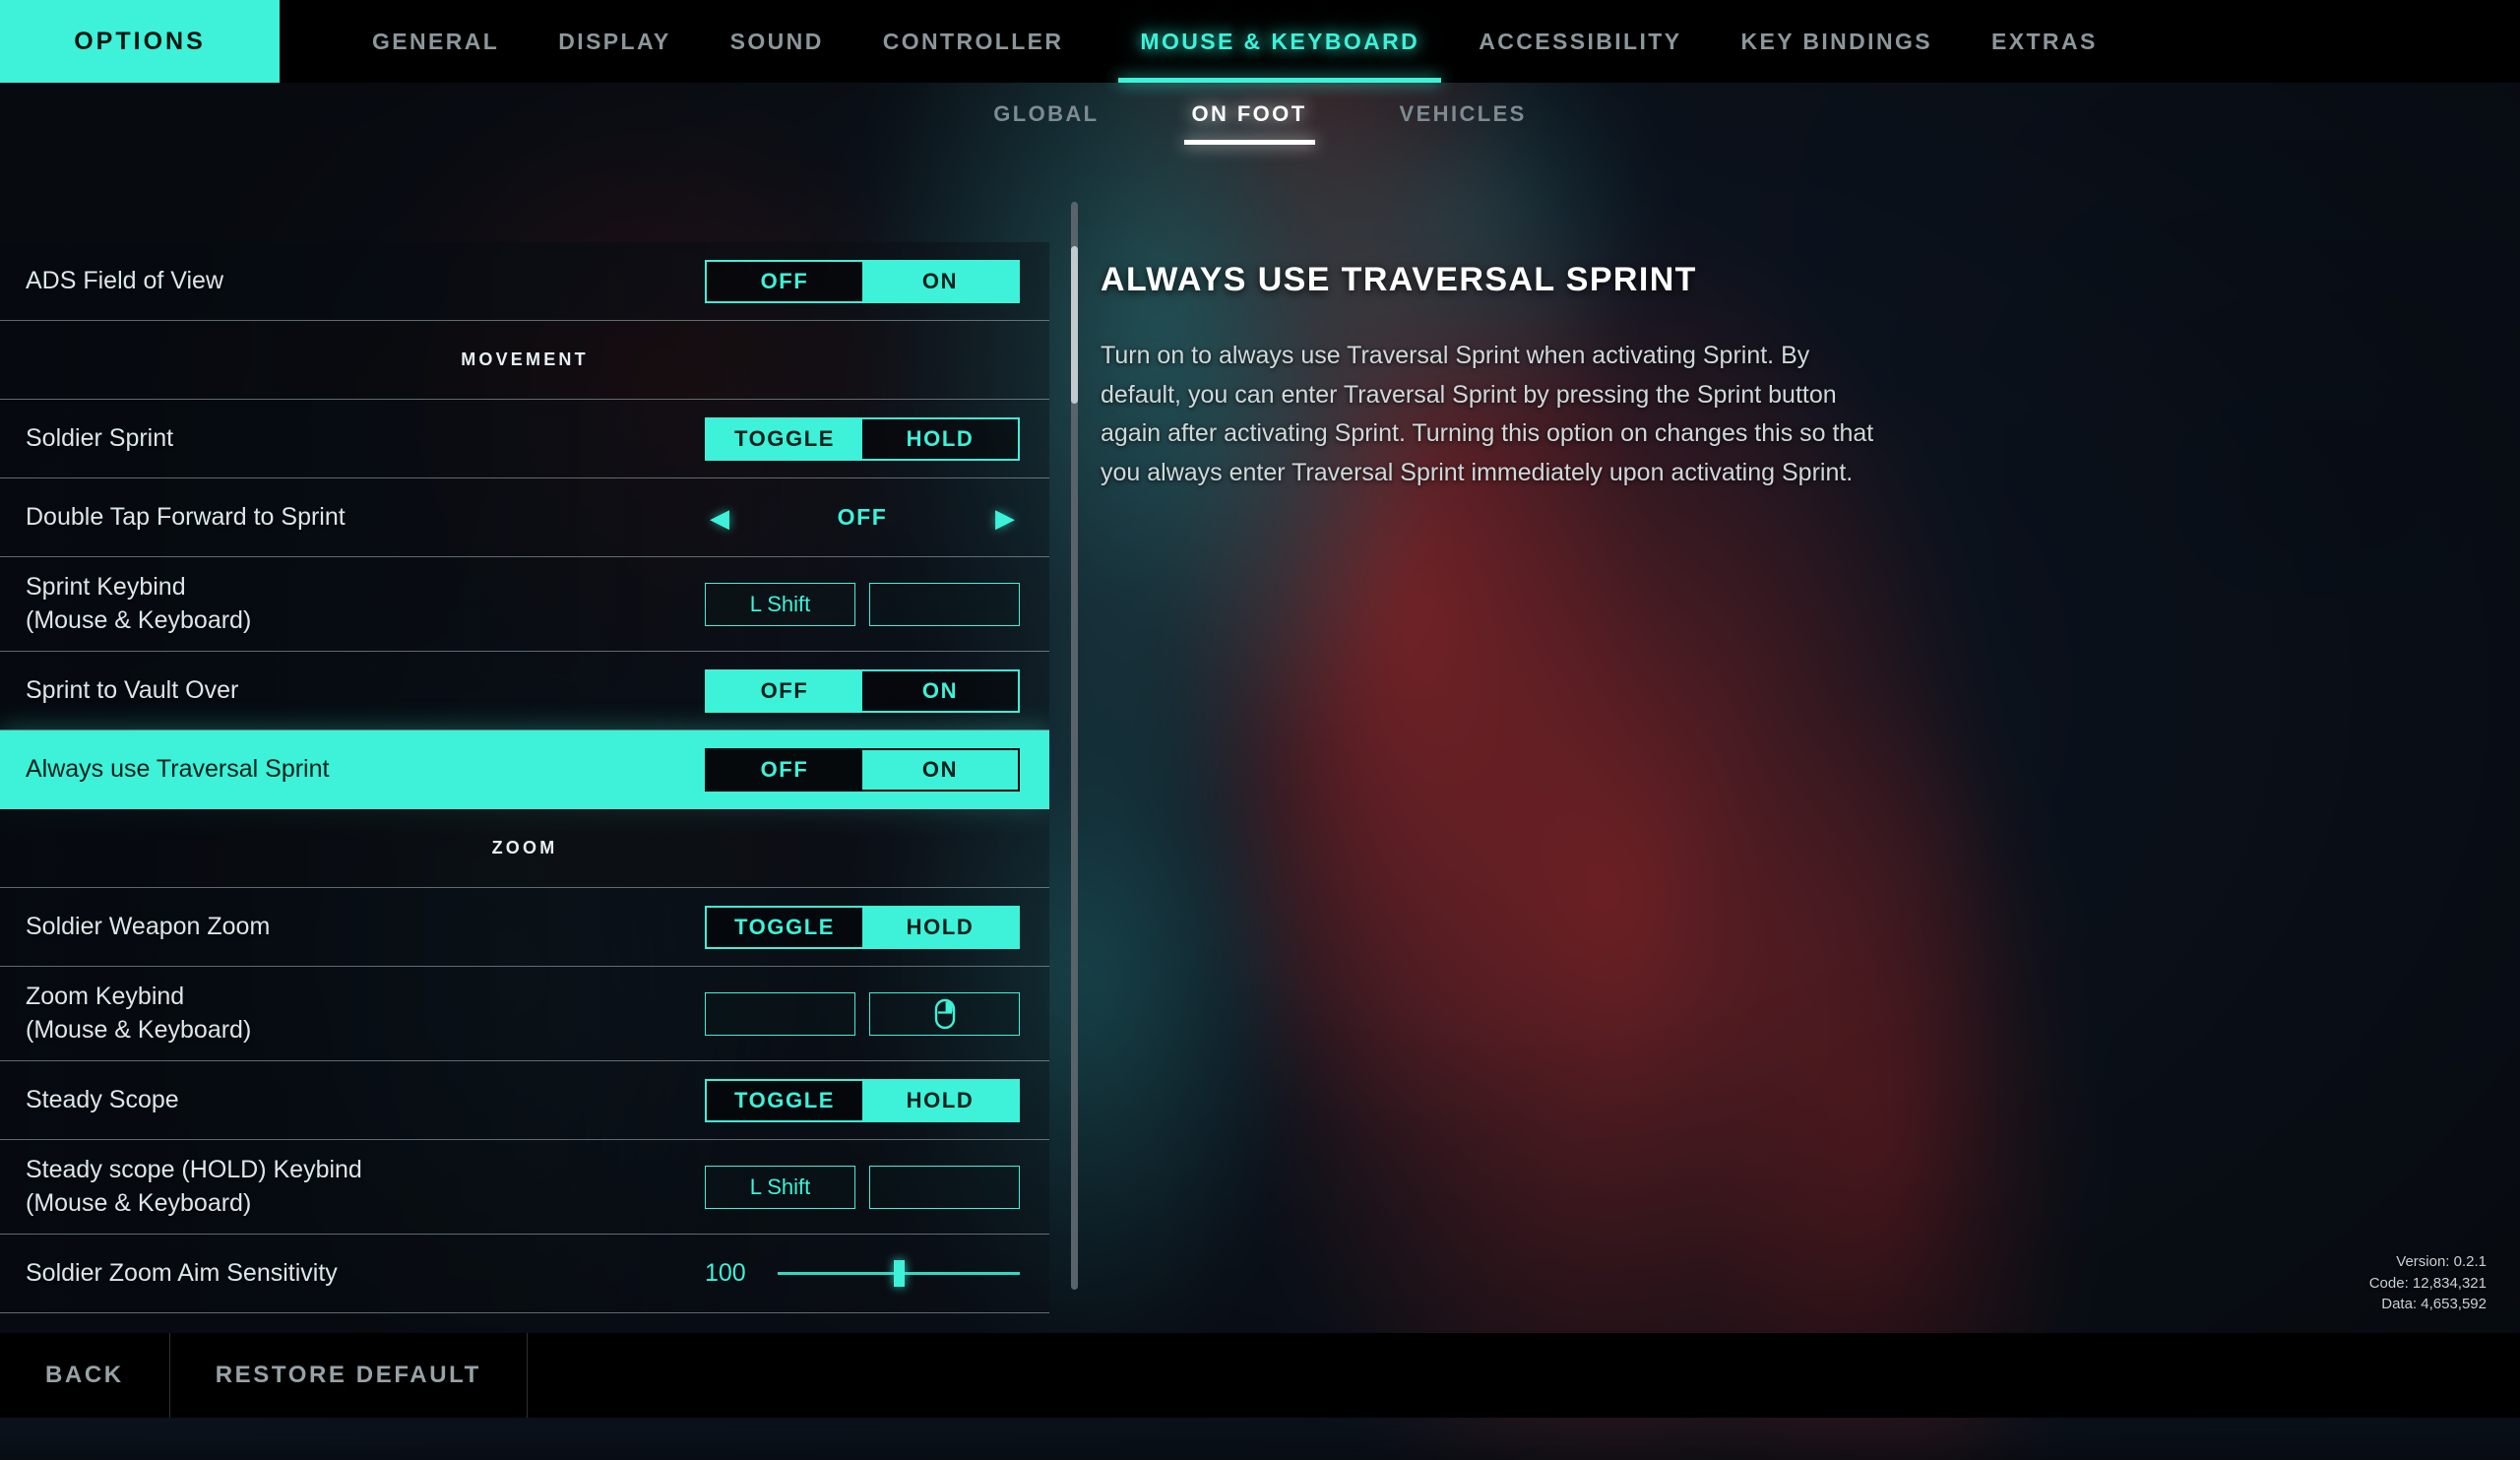  I want to click on keybind-primary-slot, so click(780, 1014).